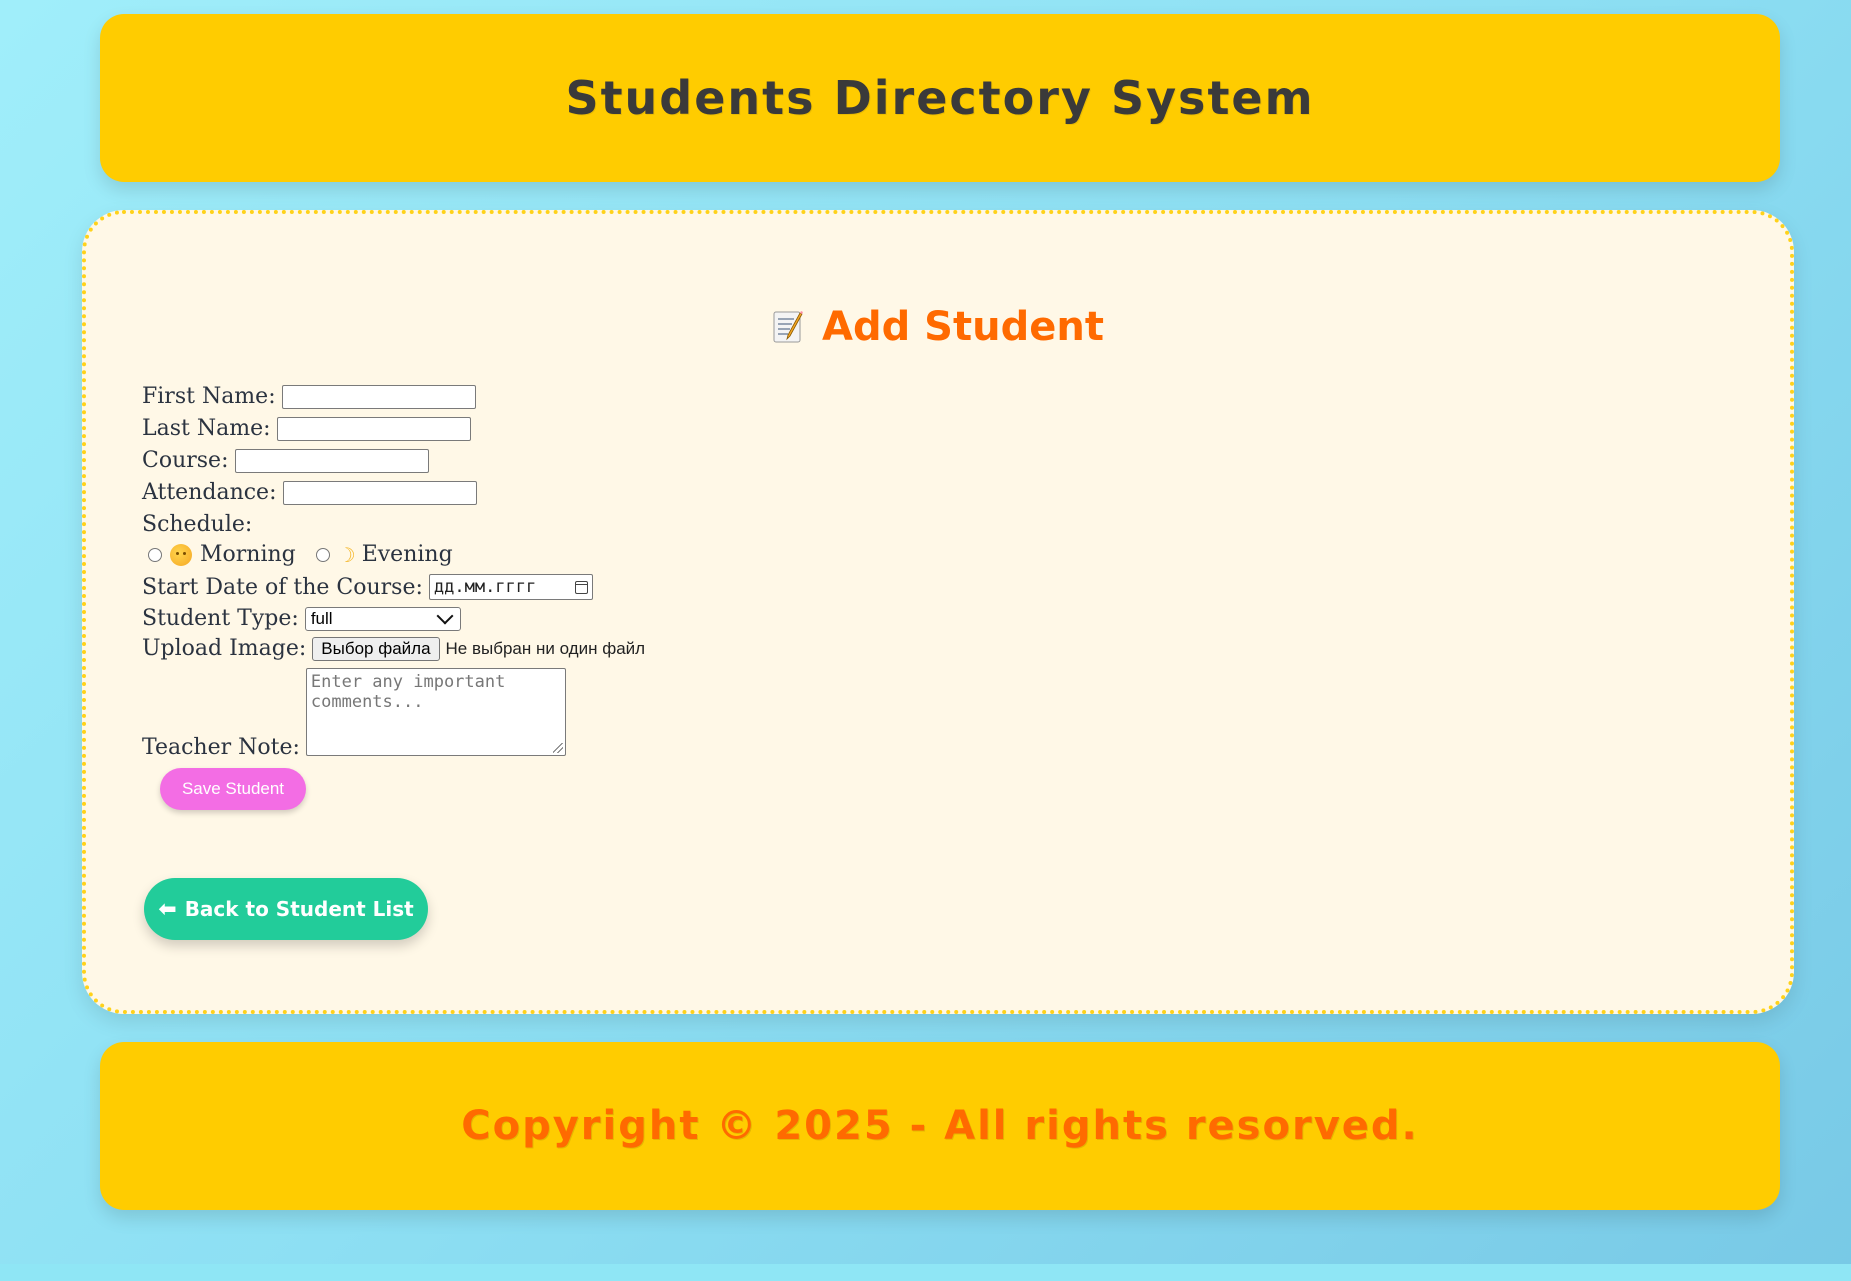  Describe the element at coordinates (789, 326) in the screenshot. I see `memo-icon` at that location.